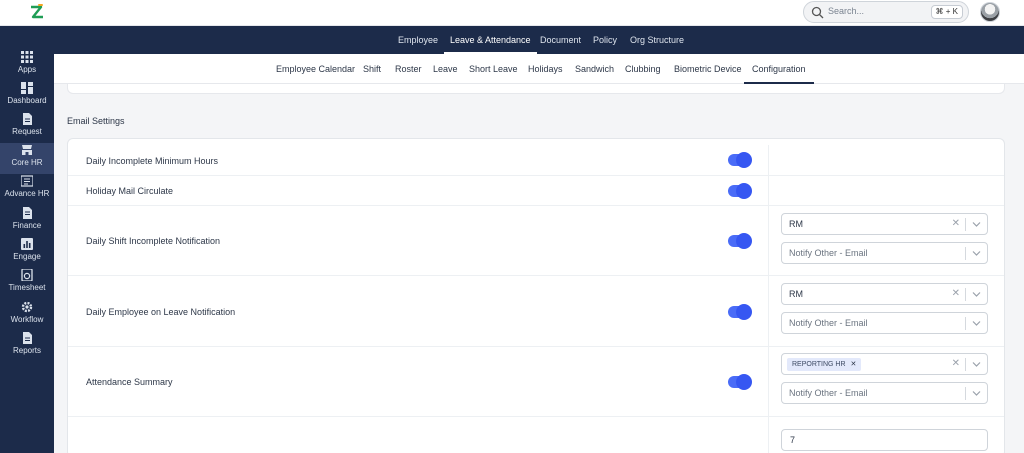  I want to click on sub-nav-employee-calendar: Employee Calendar, so click(315, 69).